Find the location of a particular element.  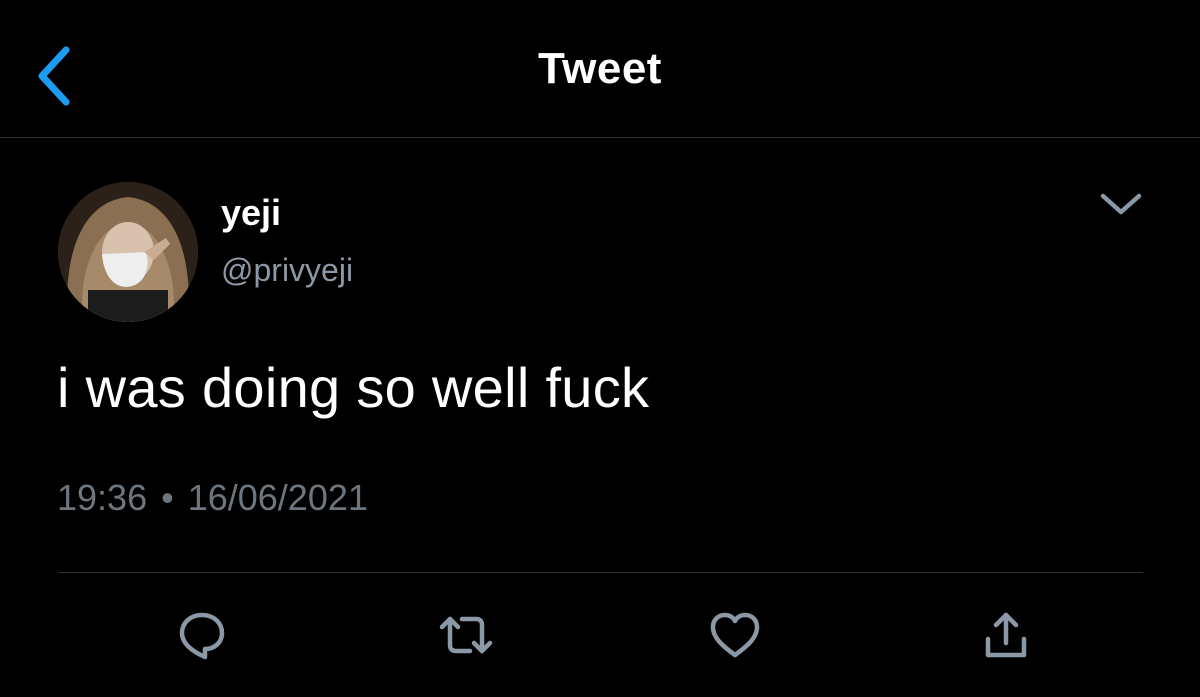

avatar is located at coordinates (128, 252).